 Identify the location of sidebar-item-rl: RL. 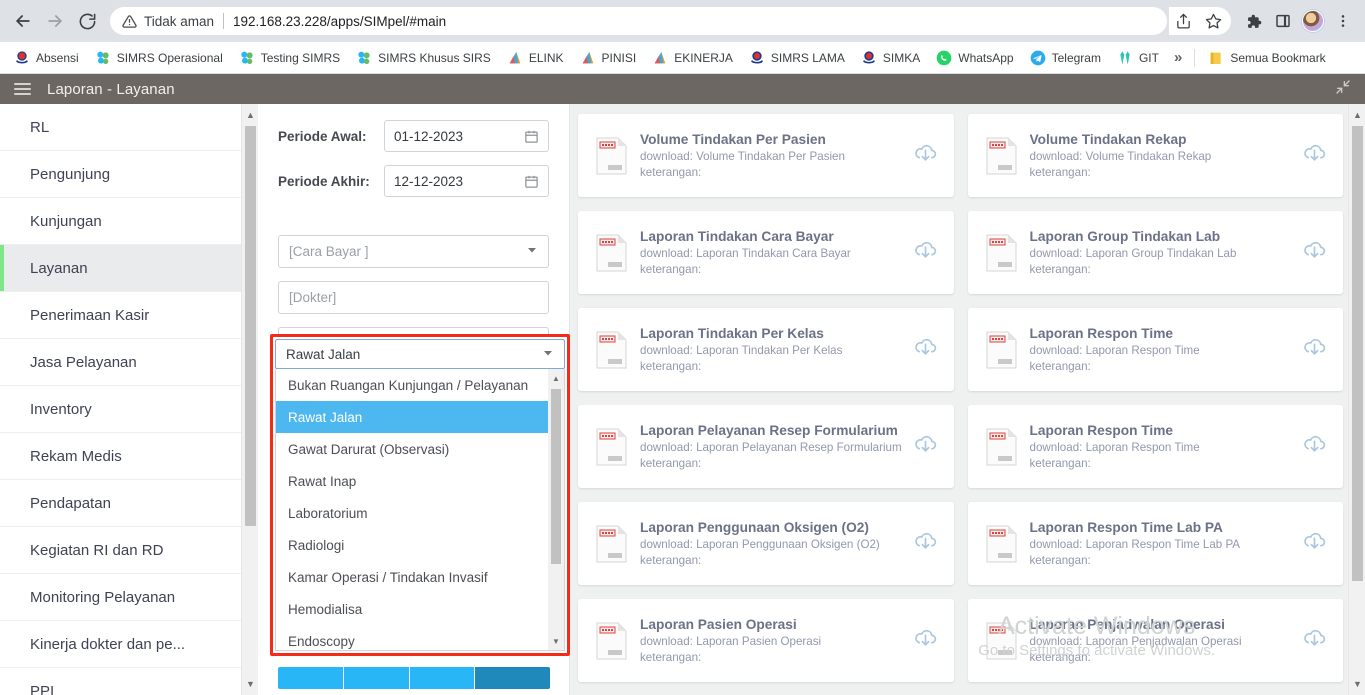
(129, 127).